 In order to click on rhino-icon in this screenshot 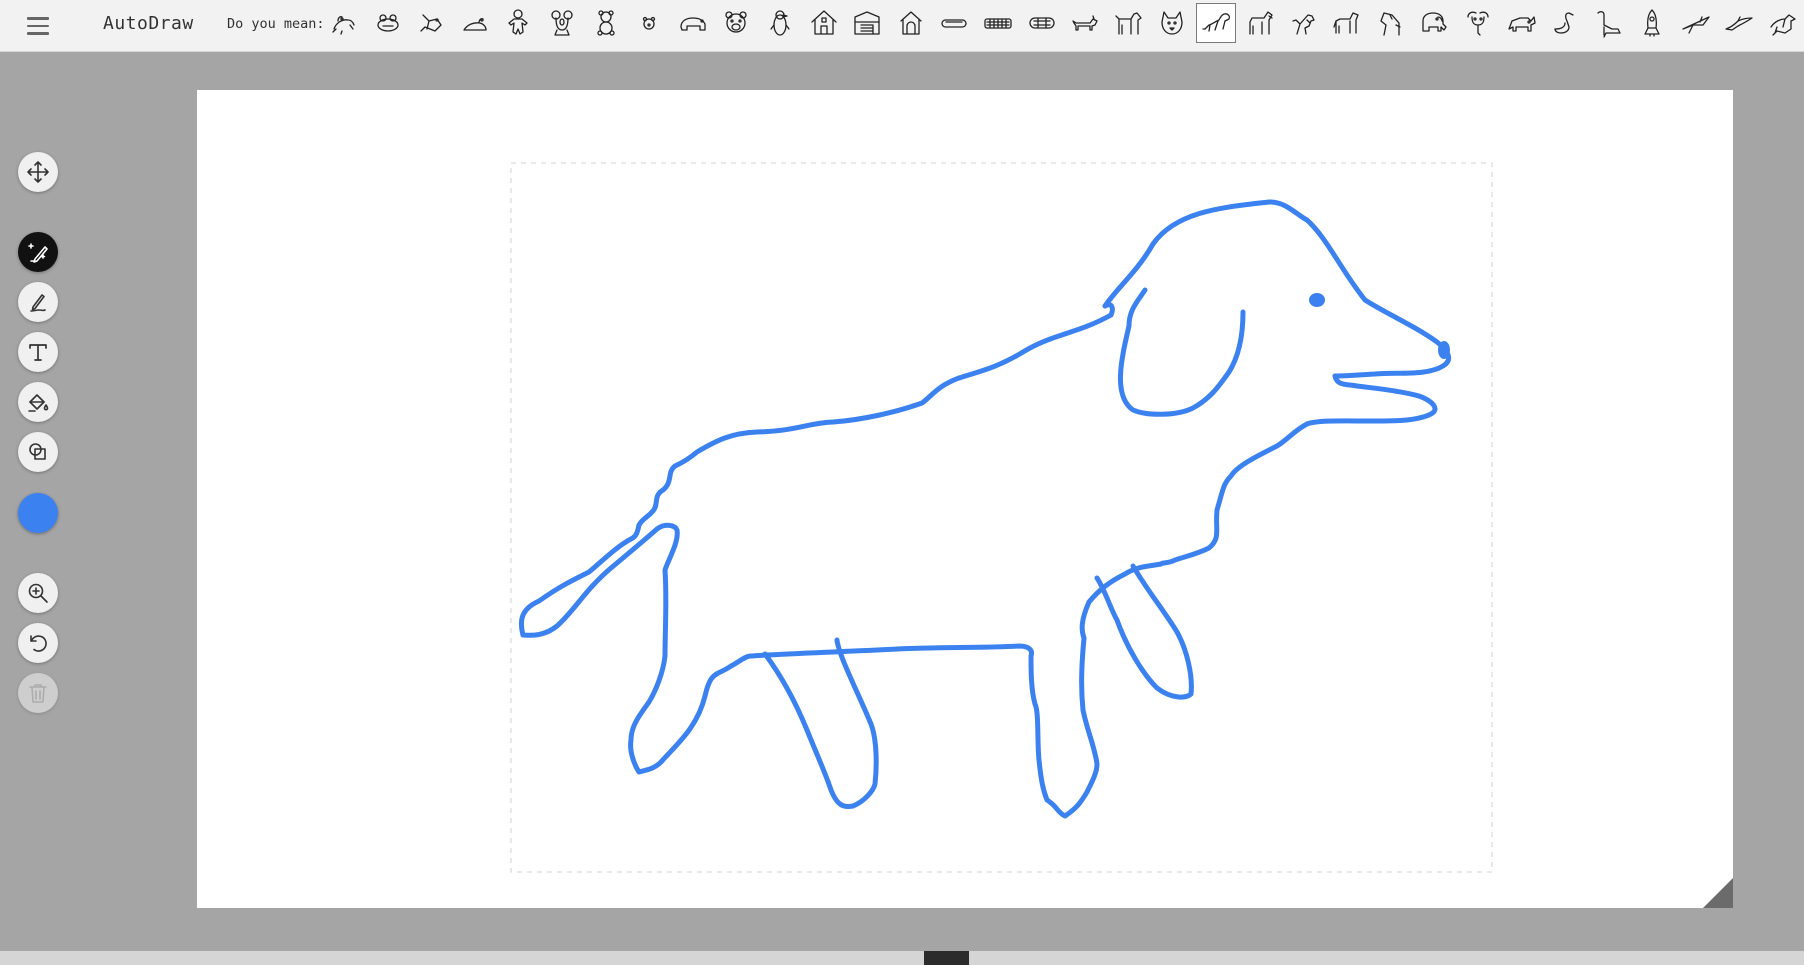, I will do `click(1522, 24)`.